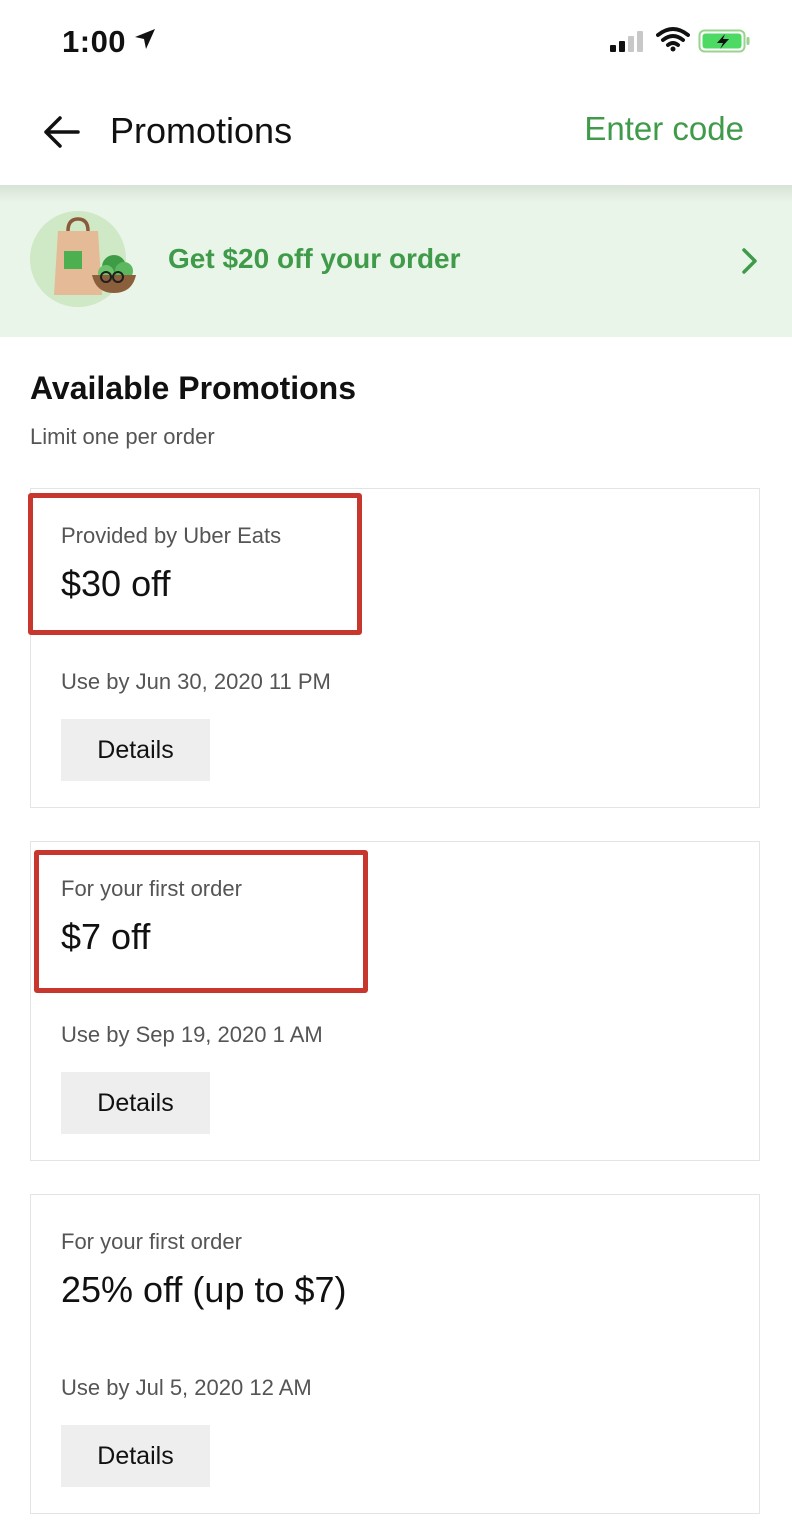  Describe the element at coordinates (664, 129) in the screenshot. I see `enter-code-button: Enter code` at that location.